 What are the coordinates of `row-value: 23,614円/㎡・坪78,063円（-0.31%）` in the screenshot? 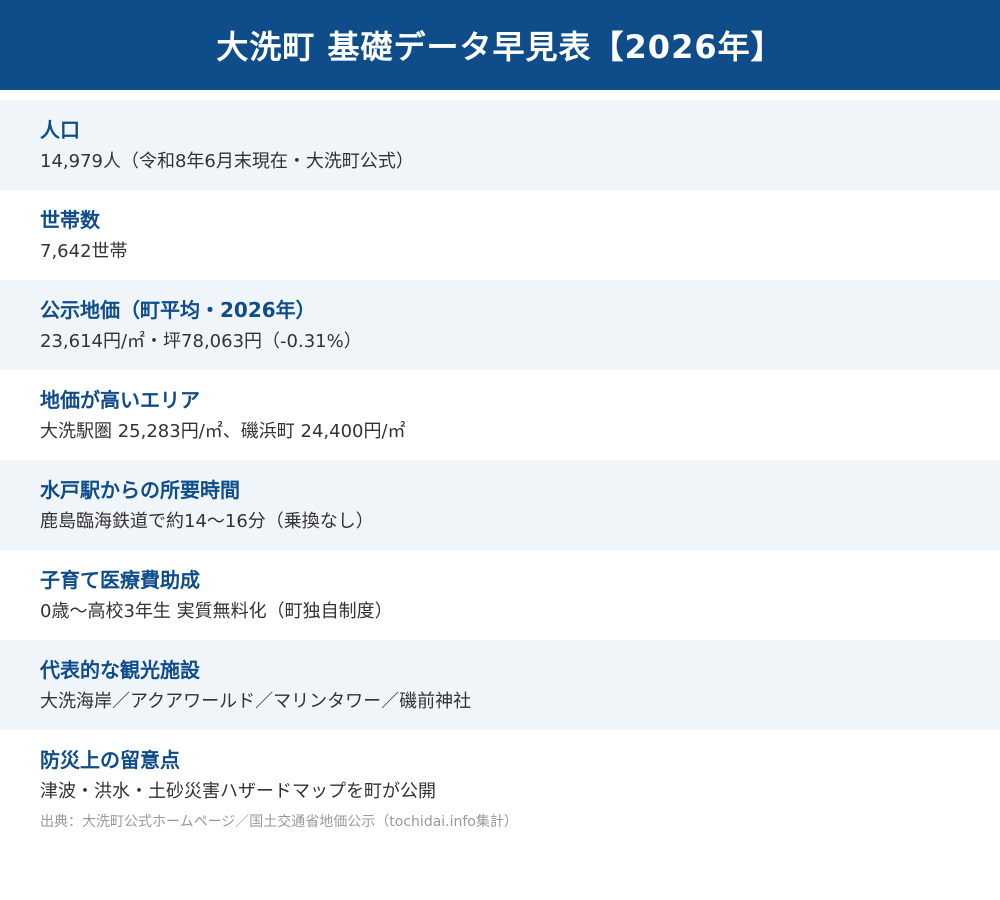 It's located at (201, 341).